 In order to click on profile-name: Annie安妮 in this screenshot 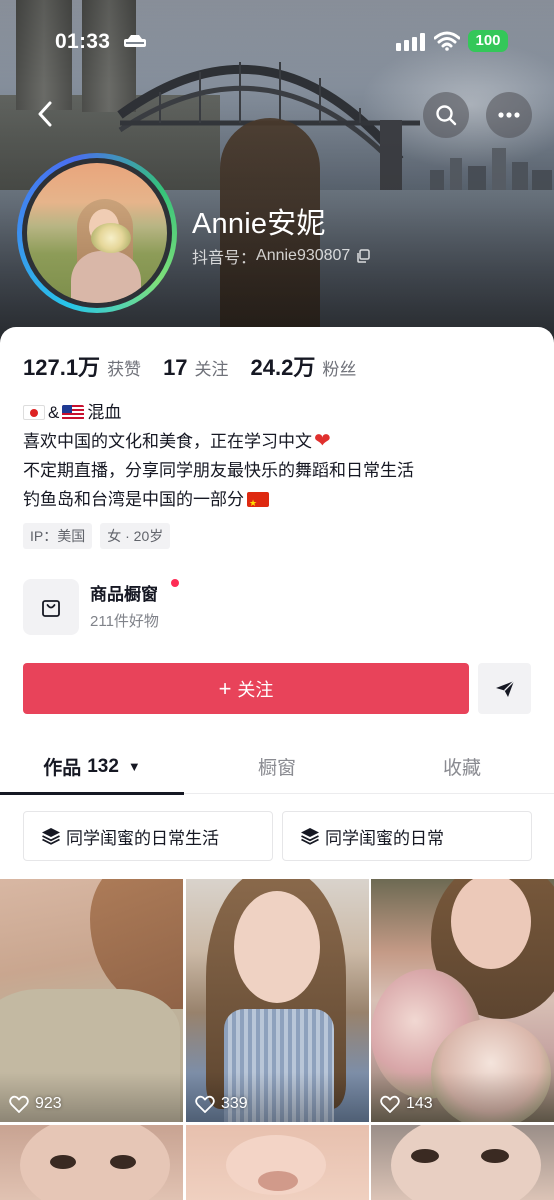, I will do `click(259, 224)`.